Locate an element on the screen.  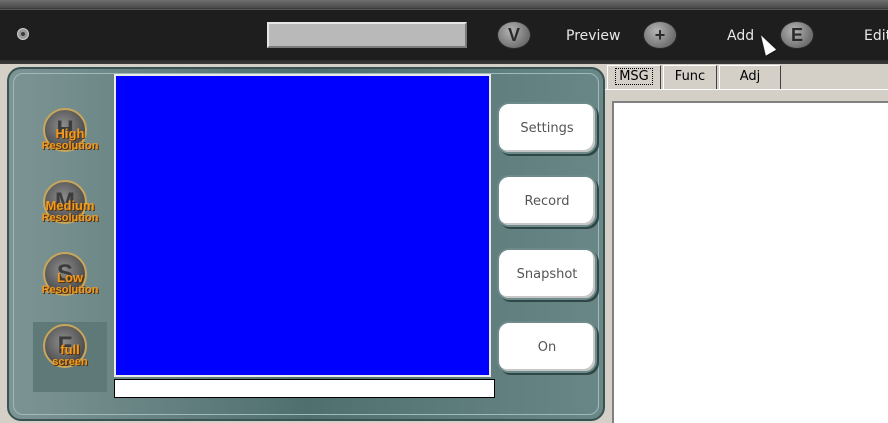
medium-resolution-button: M Medium Resolution is located at coordinates (70, 213).